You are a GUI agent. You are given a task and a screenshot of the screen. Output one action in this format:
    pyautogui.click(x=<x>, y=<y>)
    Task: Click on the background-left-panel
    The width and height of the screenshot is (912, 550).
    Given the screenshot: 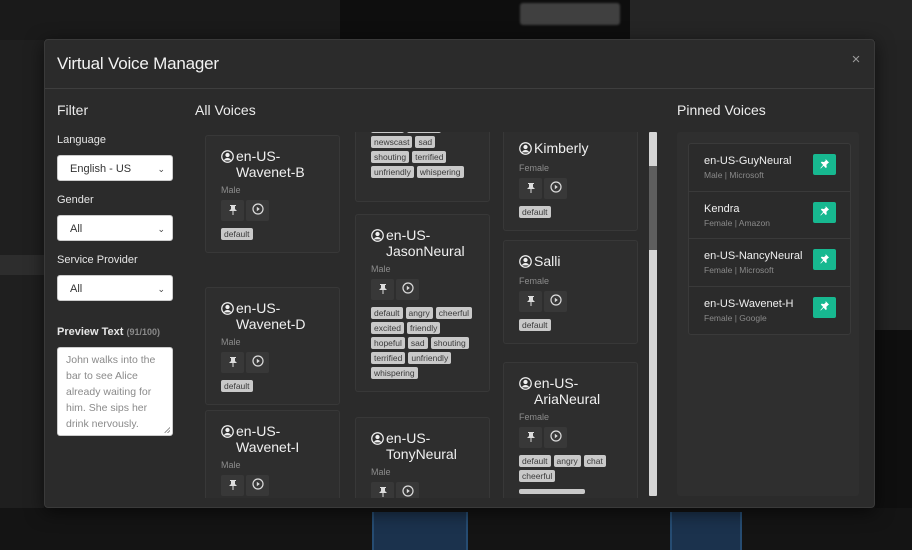 What is the action you would take?
    pyautogui.click(x=22, y=275)
    